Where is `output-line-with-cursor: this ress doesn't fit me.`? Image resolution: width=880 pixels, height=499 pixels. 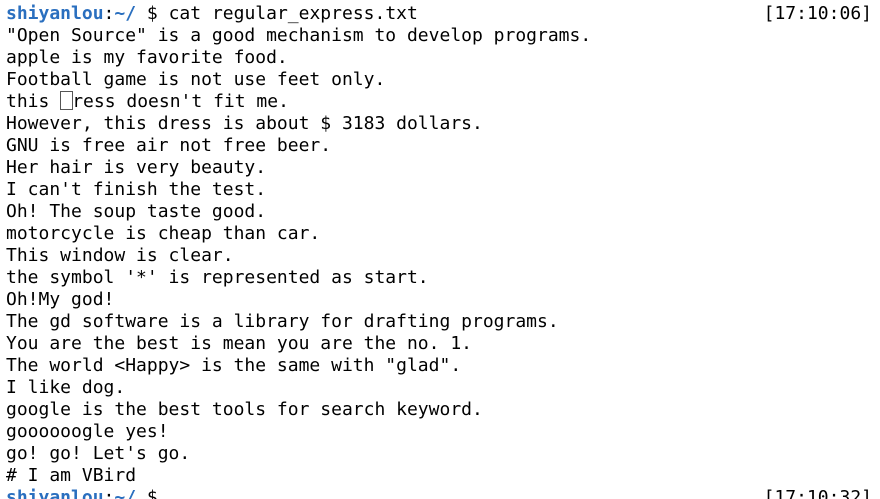 output-line-with-cursor: this ress doesn't fit me. is located at coordinates (147, 102).